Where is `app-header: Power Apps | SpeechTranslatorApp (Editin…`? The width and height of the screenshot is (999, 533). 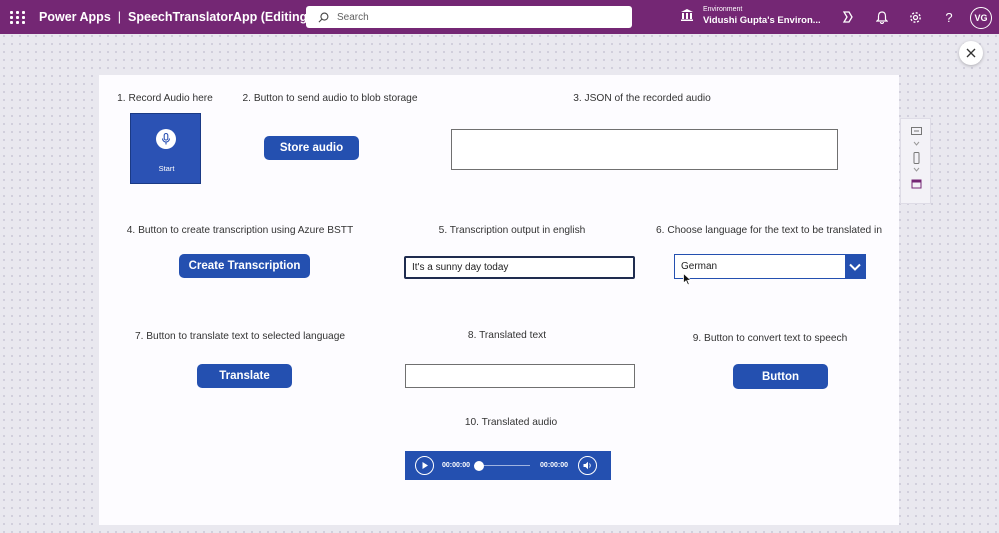 app-header: Power Apps | SpeechTranslatorApp (Editin… is located at coordinates (499, 17).